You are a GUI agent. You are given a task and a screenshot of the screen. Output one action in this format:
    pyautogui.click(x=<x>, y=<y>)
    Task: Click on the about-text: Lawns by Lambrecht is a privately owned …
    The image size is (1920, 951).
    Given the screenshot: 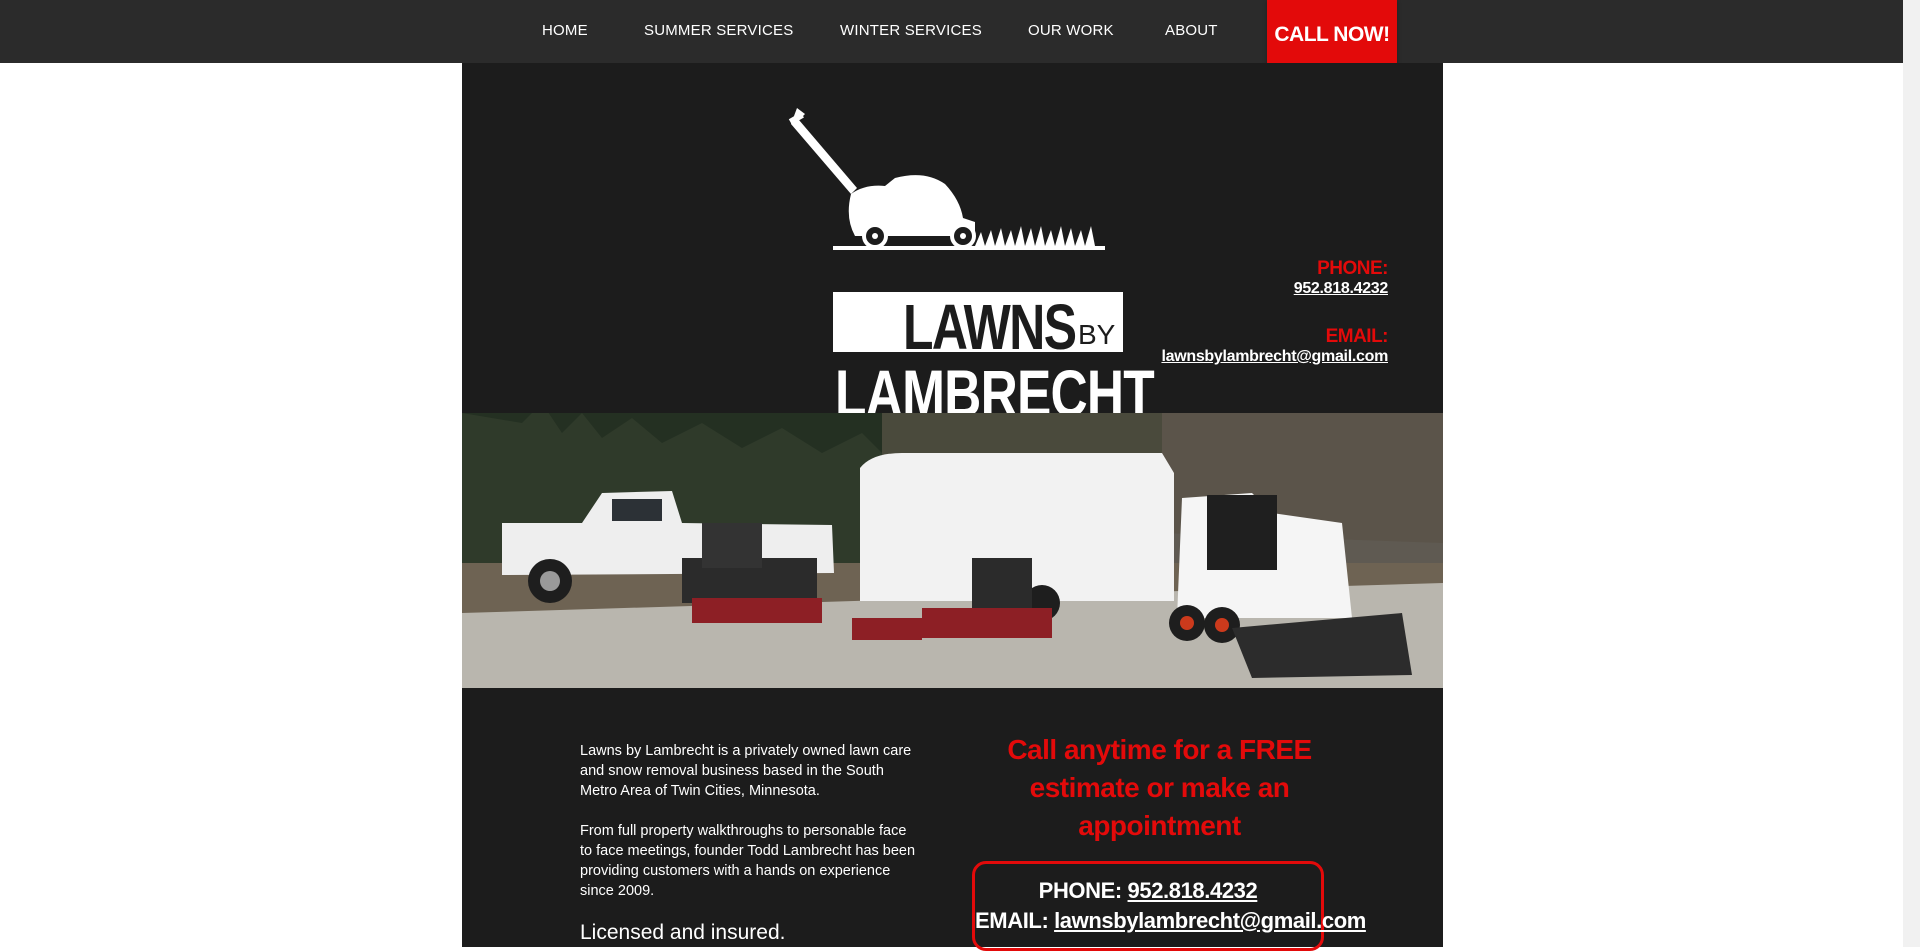 What is the action you would take?
    pyautogui.click(x=750, y=831)
    